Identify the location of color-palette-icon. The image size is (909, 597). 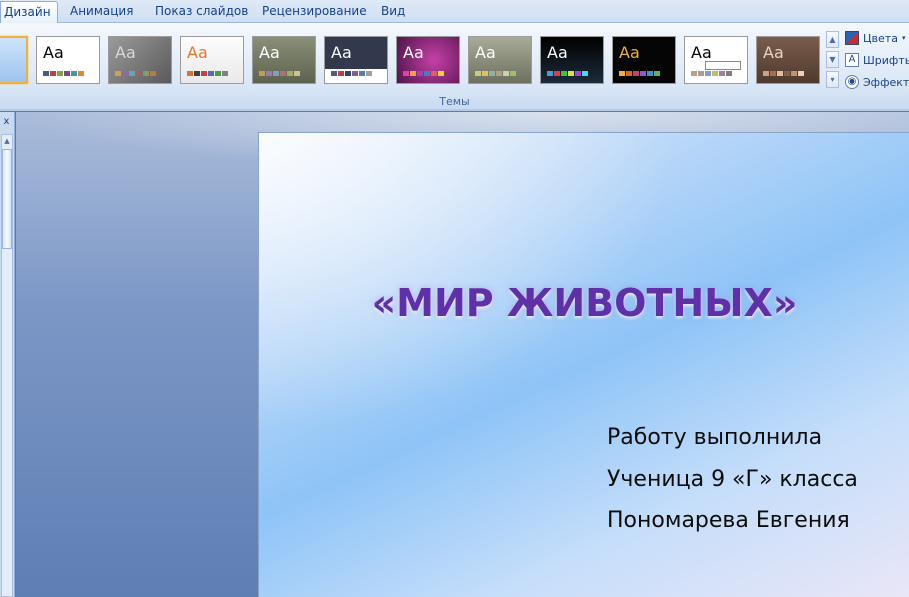
(852, 38).